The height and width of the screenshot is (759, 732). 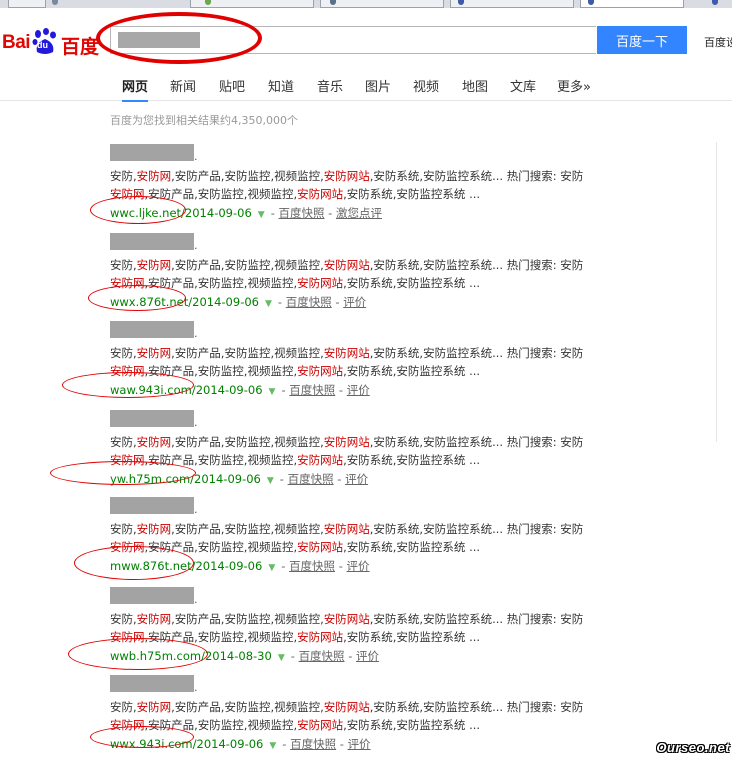 What do you see at coordinates (632, 4) in the screenshot?
I see `browser-tab-active` at bounding box center [632, 4].